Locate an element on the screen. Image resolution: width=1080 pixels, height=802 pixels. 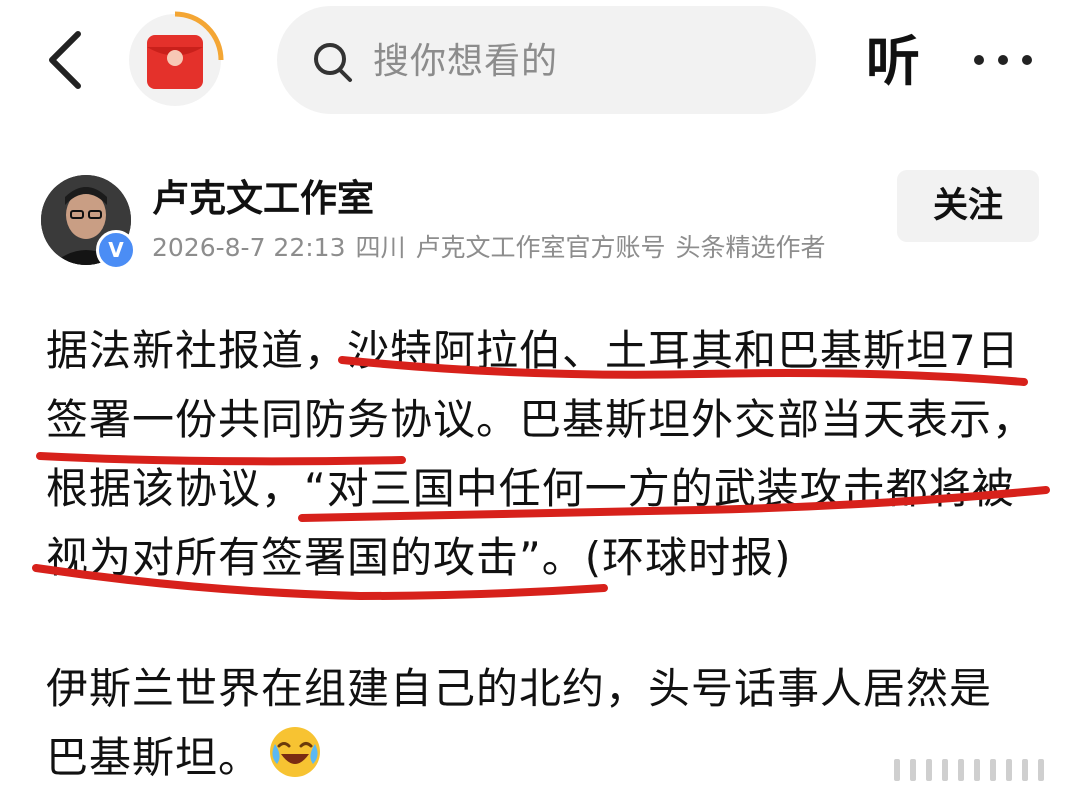
back-button is located at coordinates (68, 60).